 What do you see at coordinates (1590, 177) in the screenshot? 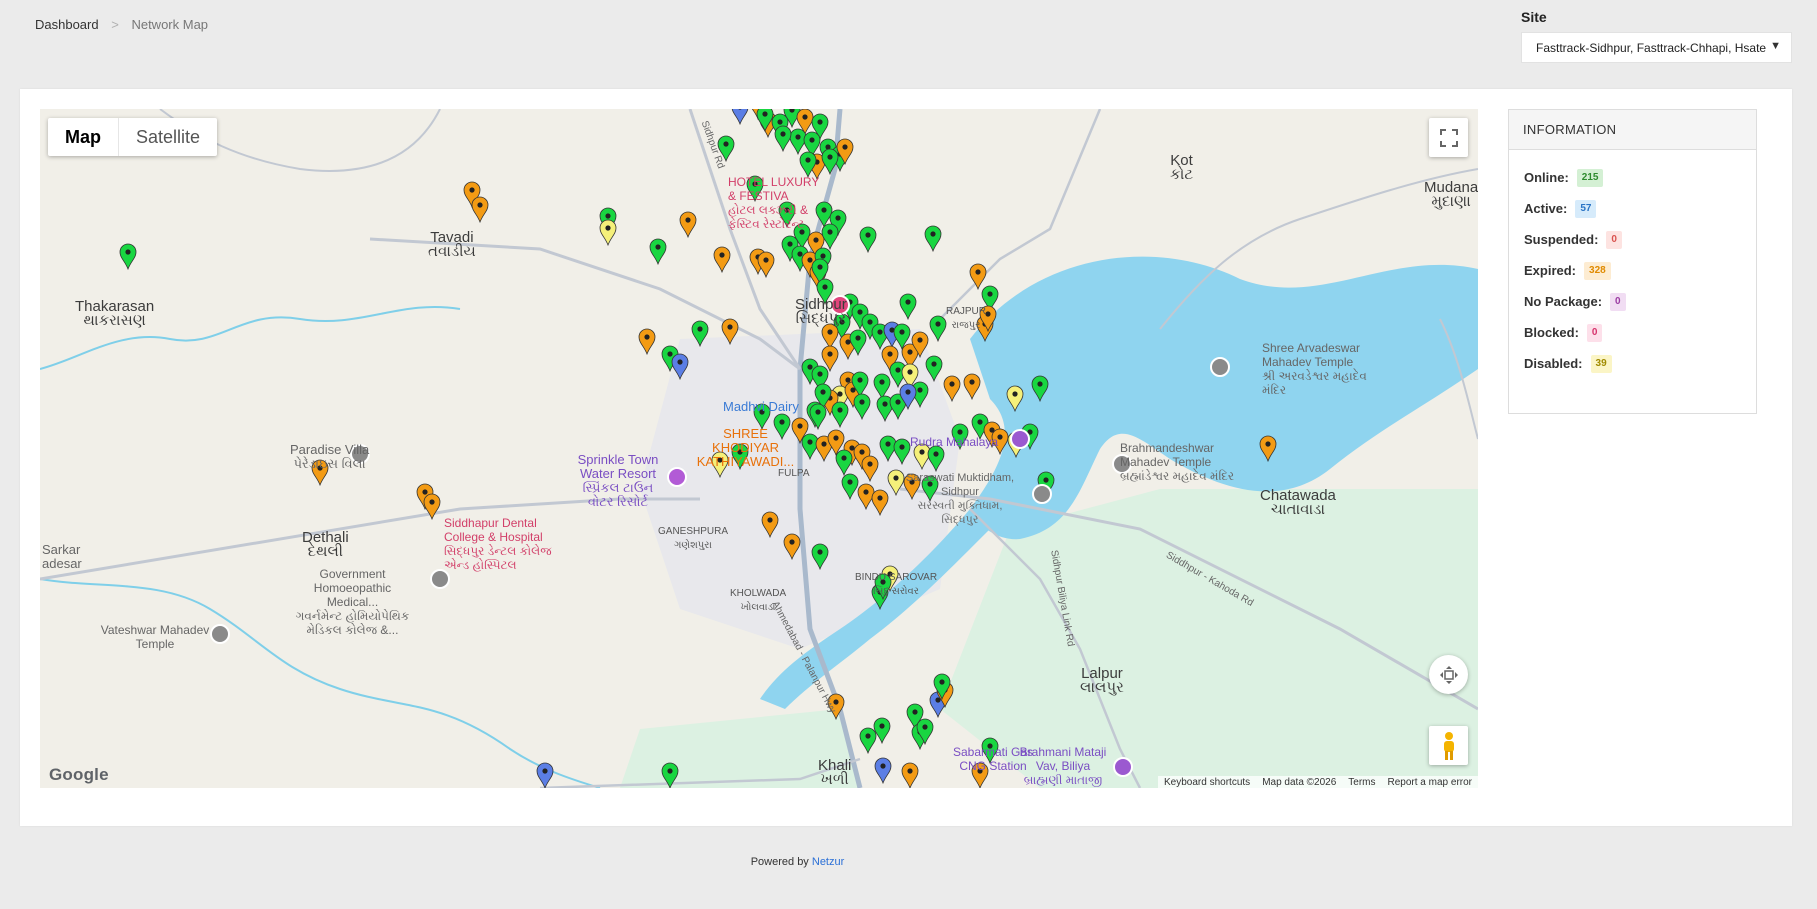
I see `status-badge: 215` at bounding box center [1590, 177].